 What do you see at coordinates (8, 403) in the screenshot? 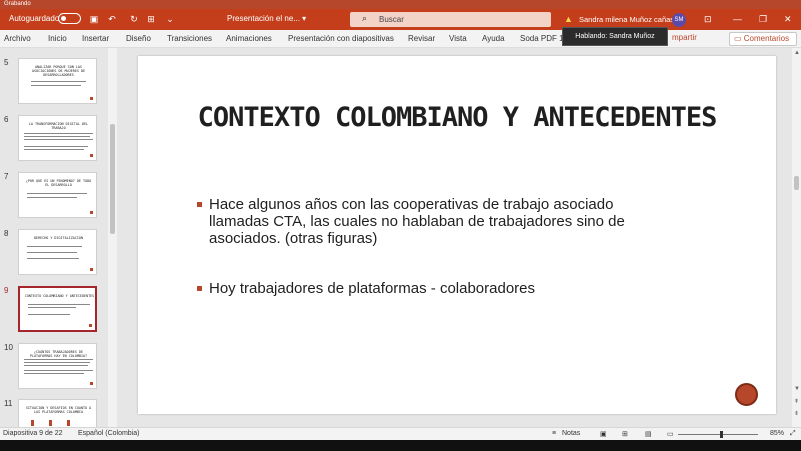
I see `thumb-number: 11` at bounding box center [8, 403].